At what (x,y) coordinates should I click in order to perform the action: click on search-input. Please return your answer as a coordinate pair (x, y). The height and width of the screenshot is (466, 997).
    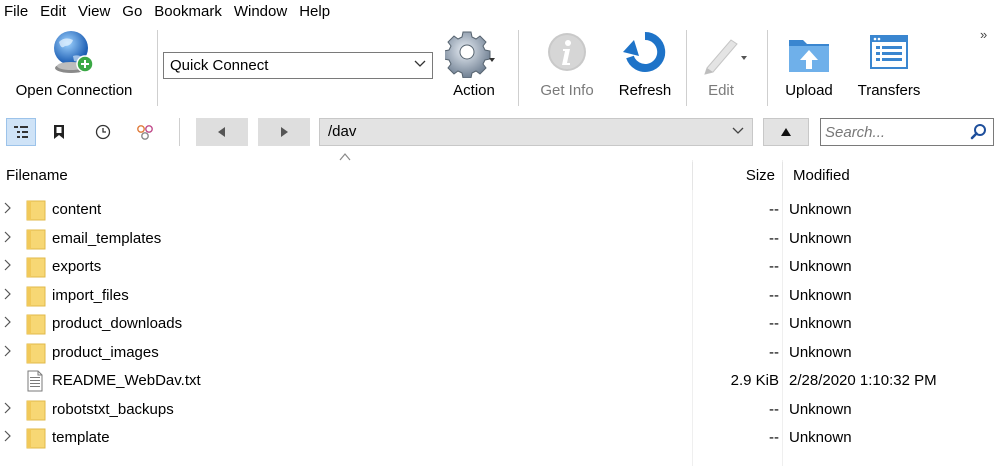
    Looking at the image, I should click on (895, 132).